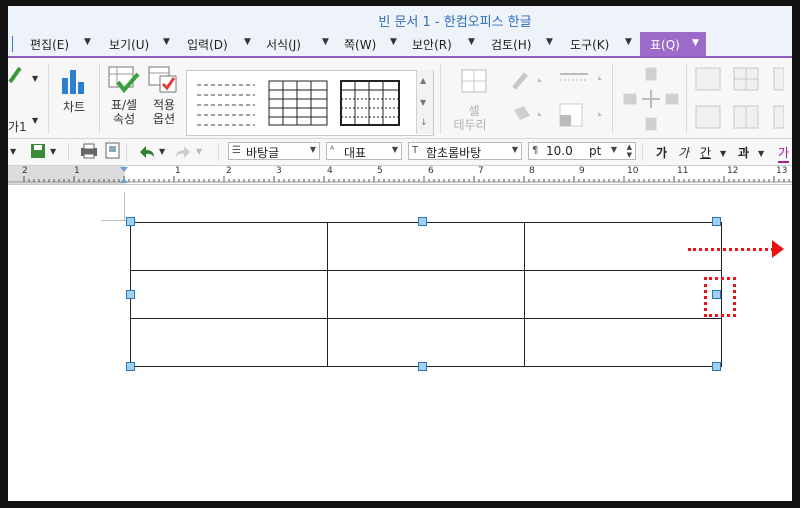  I want to click on scroll-up-icon: ▲, so click(423, 81).